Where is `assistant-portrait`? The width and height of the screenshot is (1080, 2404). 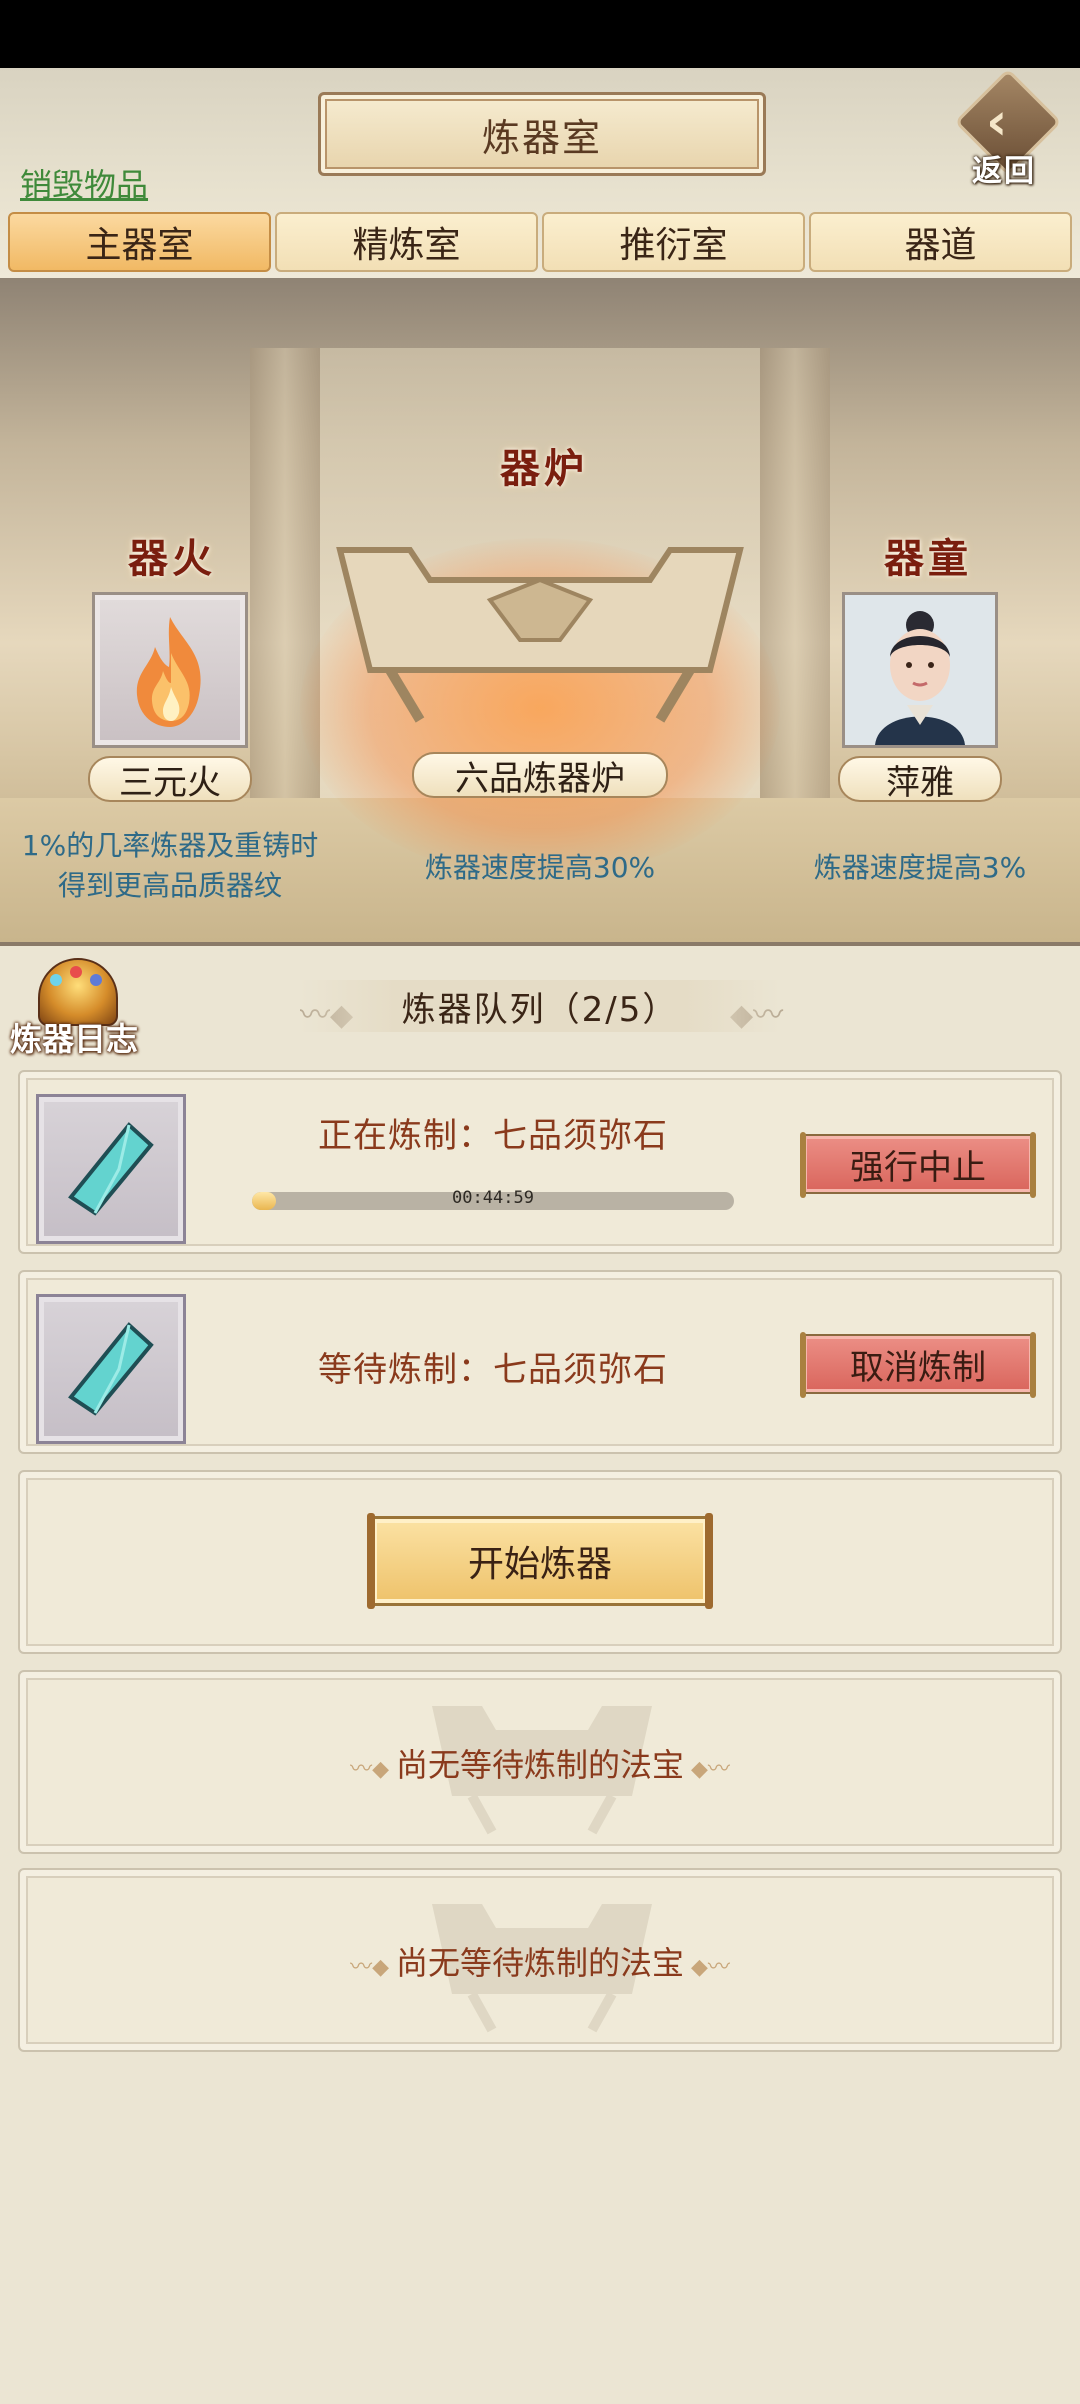 assistant-portrait is located at coordinates (920, 670).